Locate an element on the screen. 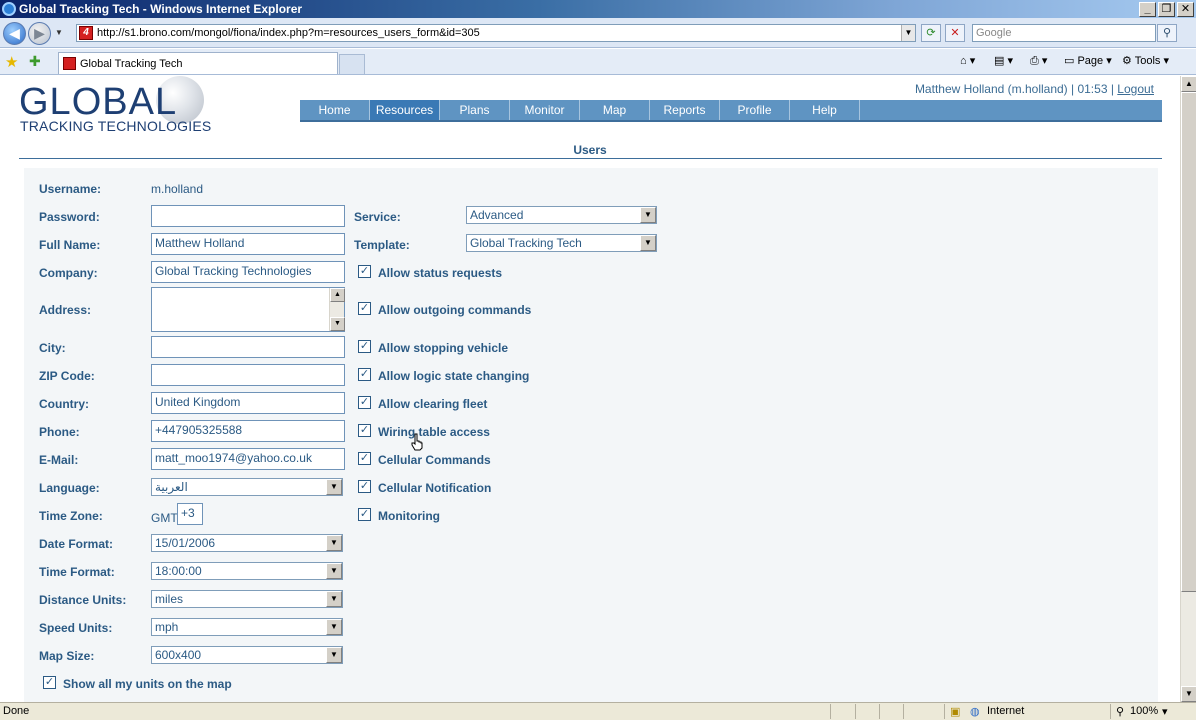  permission-checkbox-stopping-vehicle: ✓ is located at coordinates (364, 346).